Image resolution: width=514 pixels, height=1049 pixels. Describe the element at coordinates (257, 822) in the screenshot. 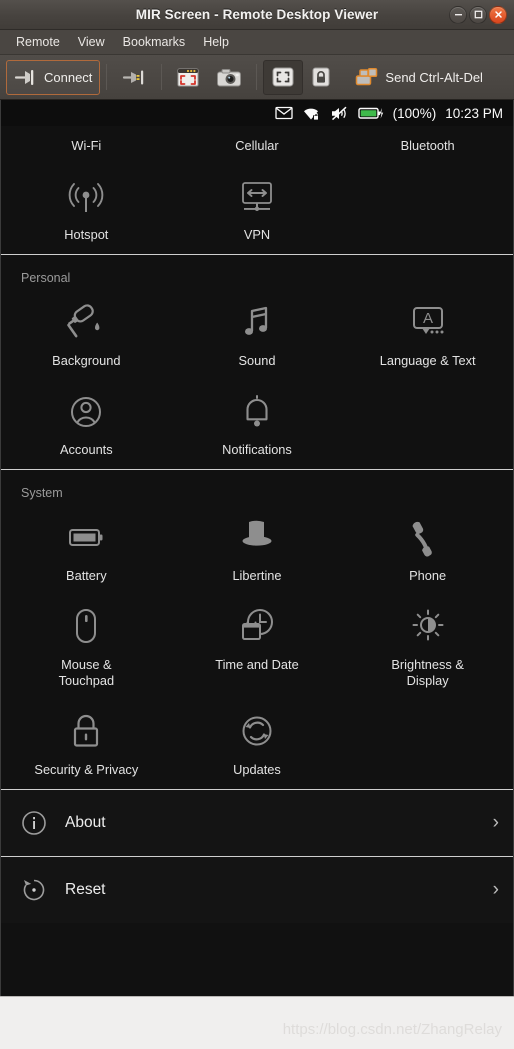

I see `list-item-about: About ›` at that location.